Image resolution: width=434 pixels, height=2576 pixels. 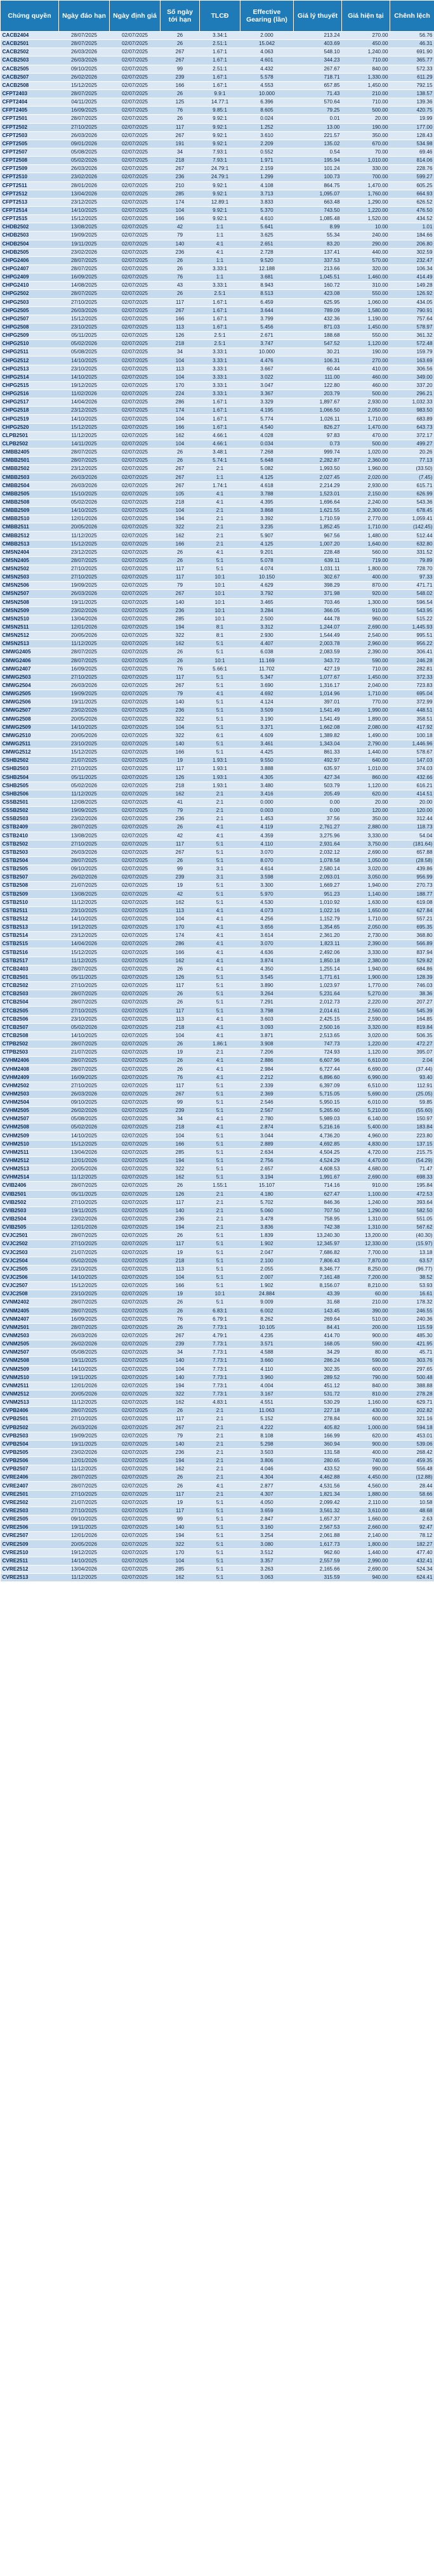 I want to click on cell-theoretical-price: 1,010.92, so click(x=318, y=903).